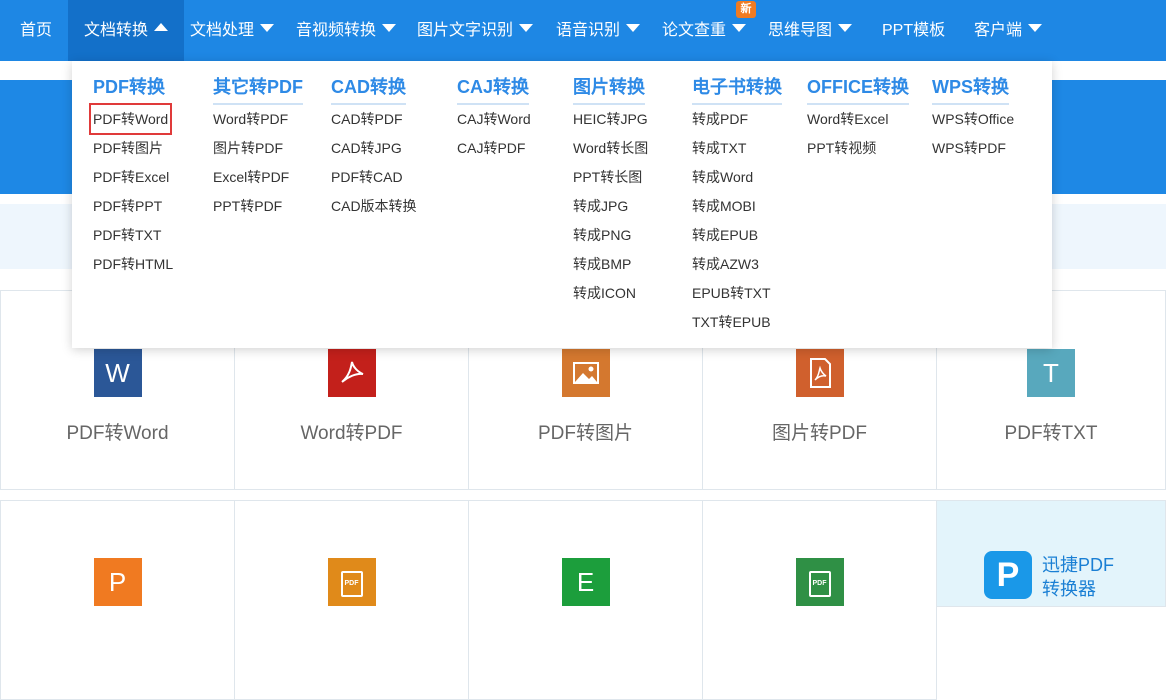  Describe the element at coordinates (368, 89) in the screenshot. I see `menu-title-cad: CAD转换` at that location.